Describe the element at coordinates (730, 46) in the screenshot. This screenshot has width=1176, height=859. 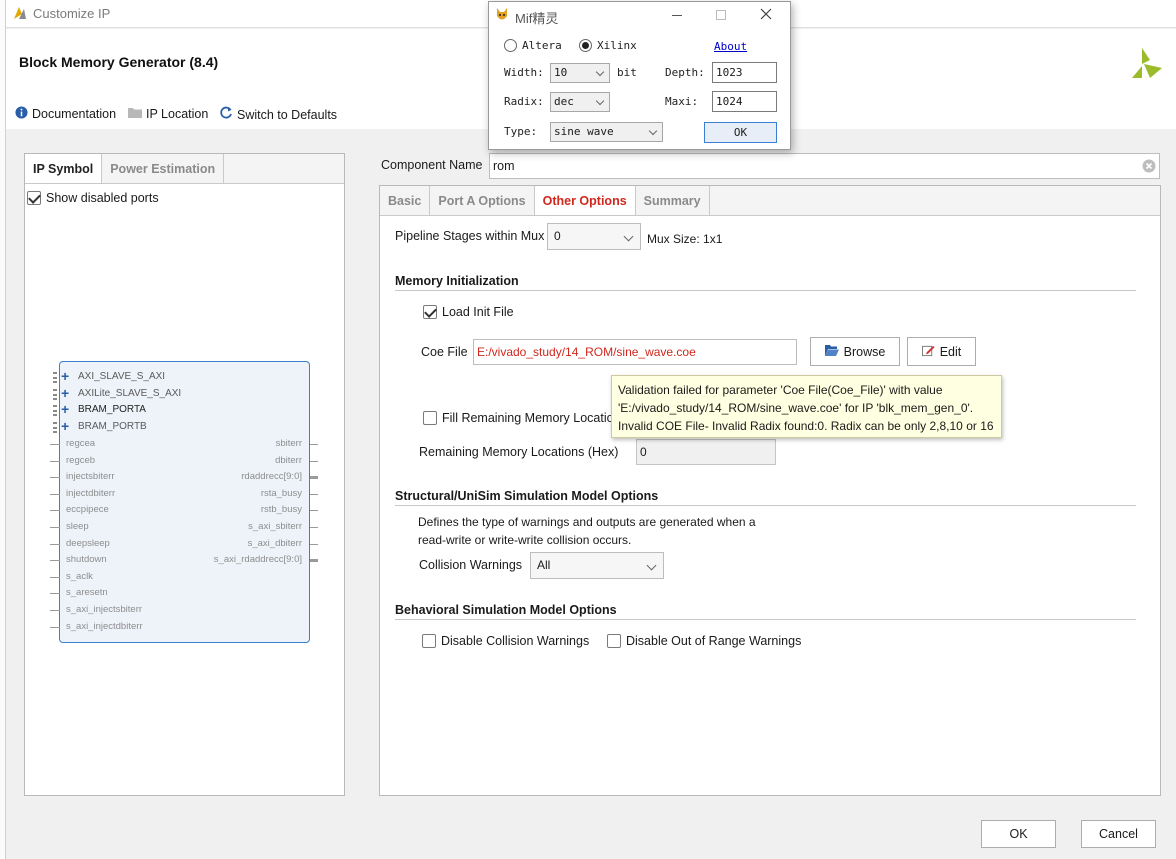
I see `about-link: About` at that location.